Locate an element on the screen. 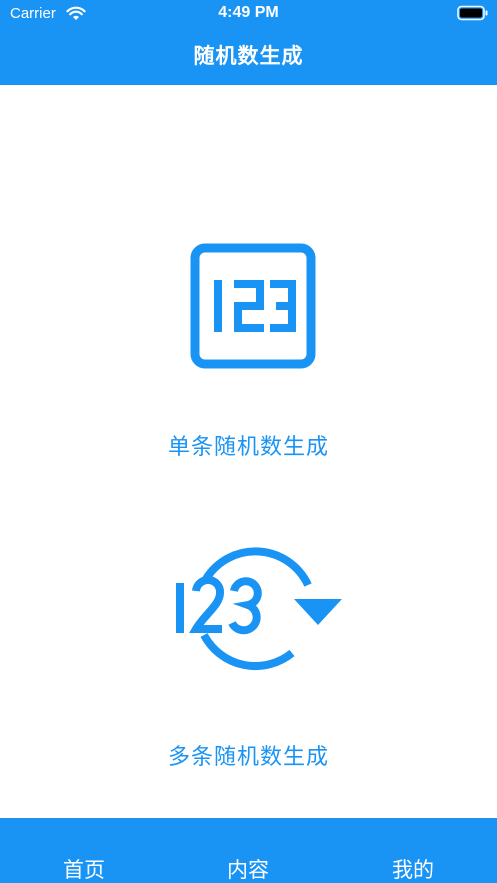 Image resolution: width=497 pixels, height=883 pixels. status-time: 4:49 PM is located at coordinates (248, 12).